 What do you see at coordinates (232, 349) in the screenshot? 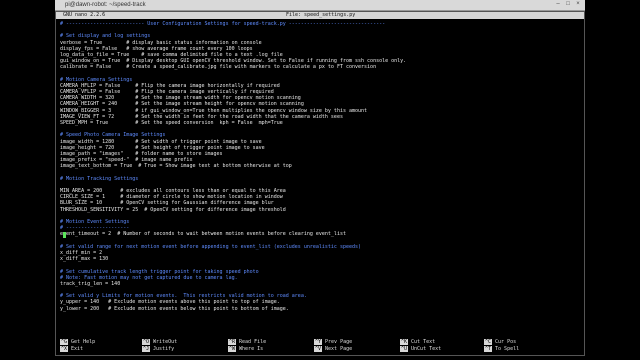
I see `shortcut-key: ^W` at bounding box center [232, 349].